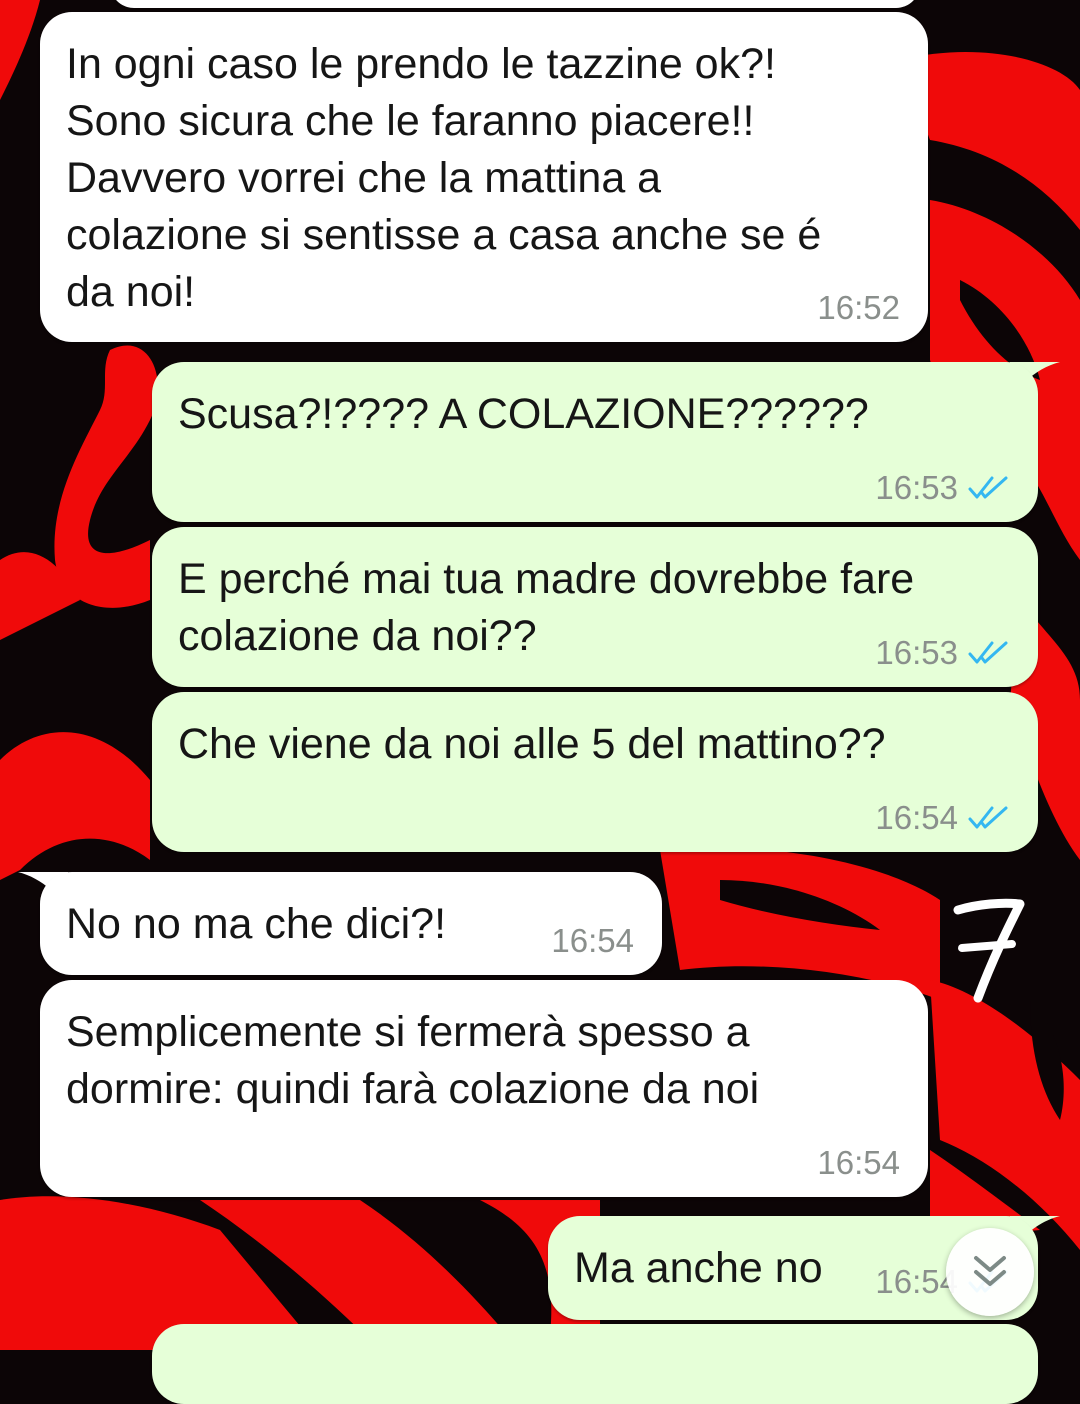 This screenshot has width=1080, height=1404. What do you see at coordinates (595, 1364) in the screenshot?
I see `next-message-bubble` at bounding box center [595, 1364].